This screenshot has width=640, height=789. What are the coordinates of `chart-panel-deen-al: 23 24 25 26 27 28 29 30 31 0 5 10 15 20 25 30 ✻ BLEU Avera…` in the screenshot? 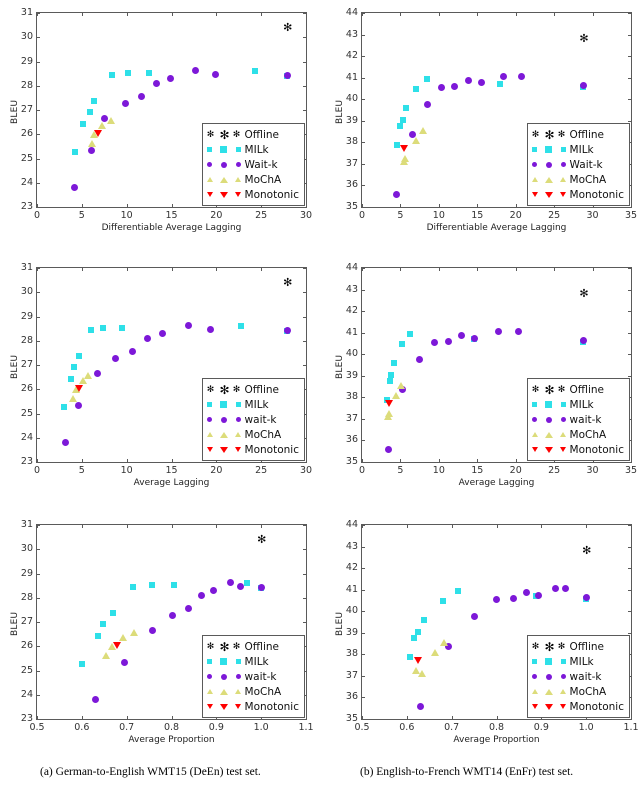 It's located at (161, 375).